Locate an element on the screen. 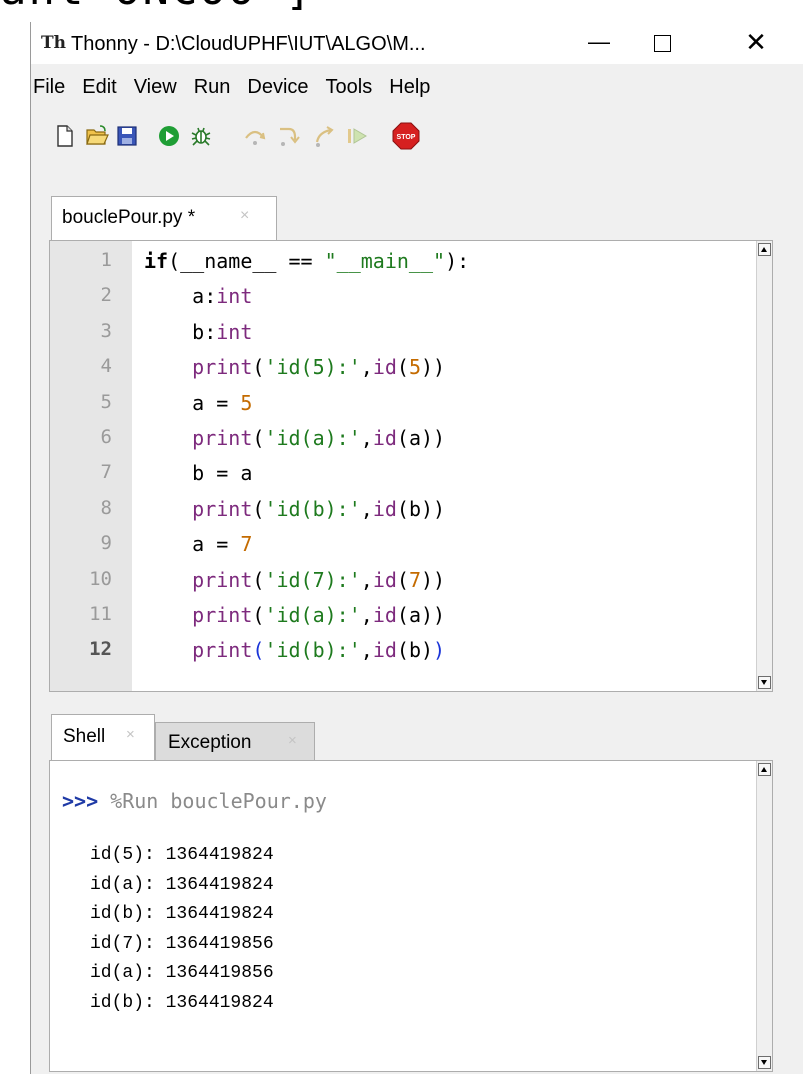  code-token: ) is located at coordinates (439, 650).